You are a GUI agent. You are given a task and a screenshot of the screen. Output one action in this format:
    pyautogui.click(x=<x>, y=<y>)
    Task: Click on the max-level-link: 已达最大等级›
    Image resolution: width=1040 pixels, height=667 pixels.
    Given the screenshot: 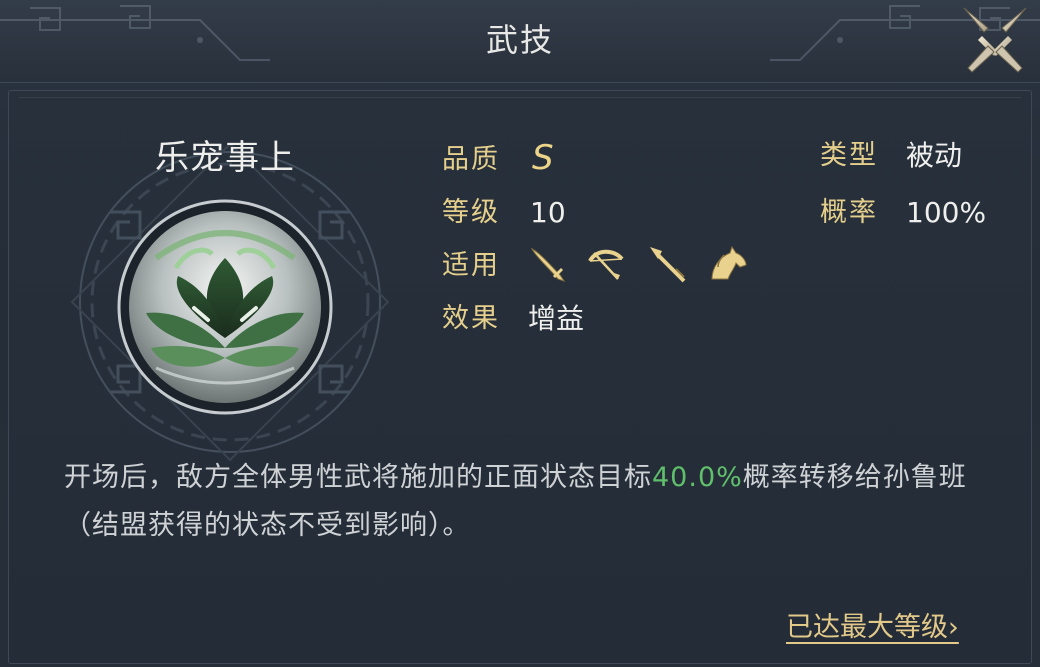 What is the action you would take?
    pyautogui.click(x=891, y=630)
    